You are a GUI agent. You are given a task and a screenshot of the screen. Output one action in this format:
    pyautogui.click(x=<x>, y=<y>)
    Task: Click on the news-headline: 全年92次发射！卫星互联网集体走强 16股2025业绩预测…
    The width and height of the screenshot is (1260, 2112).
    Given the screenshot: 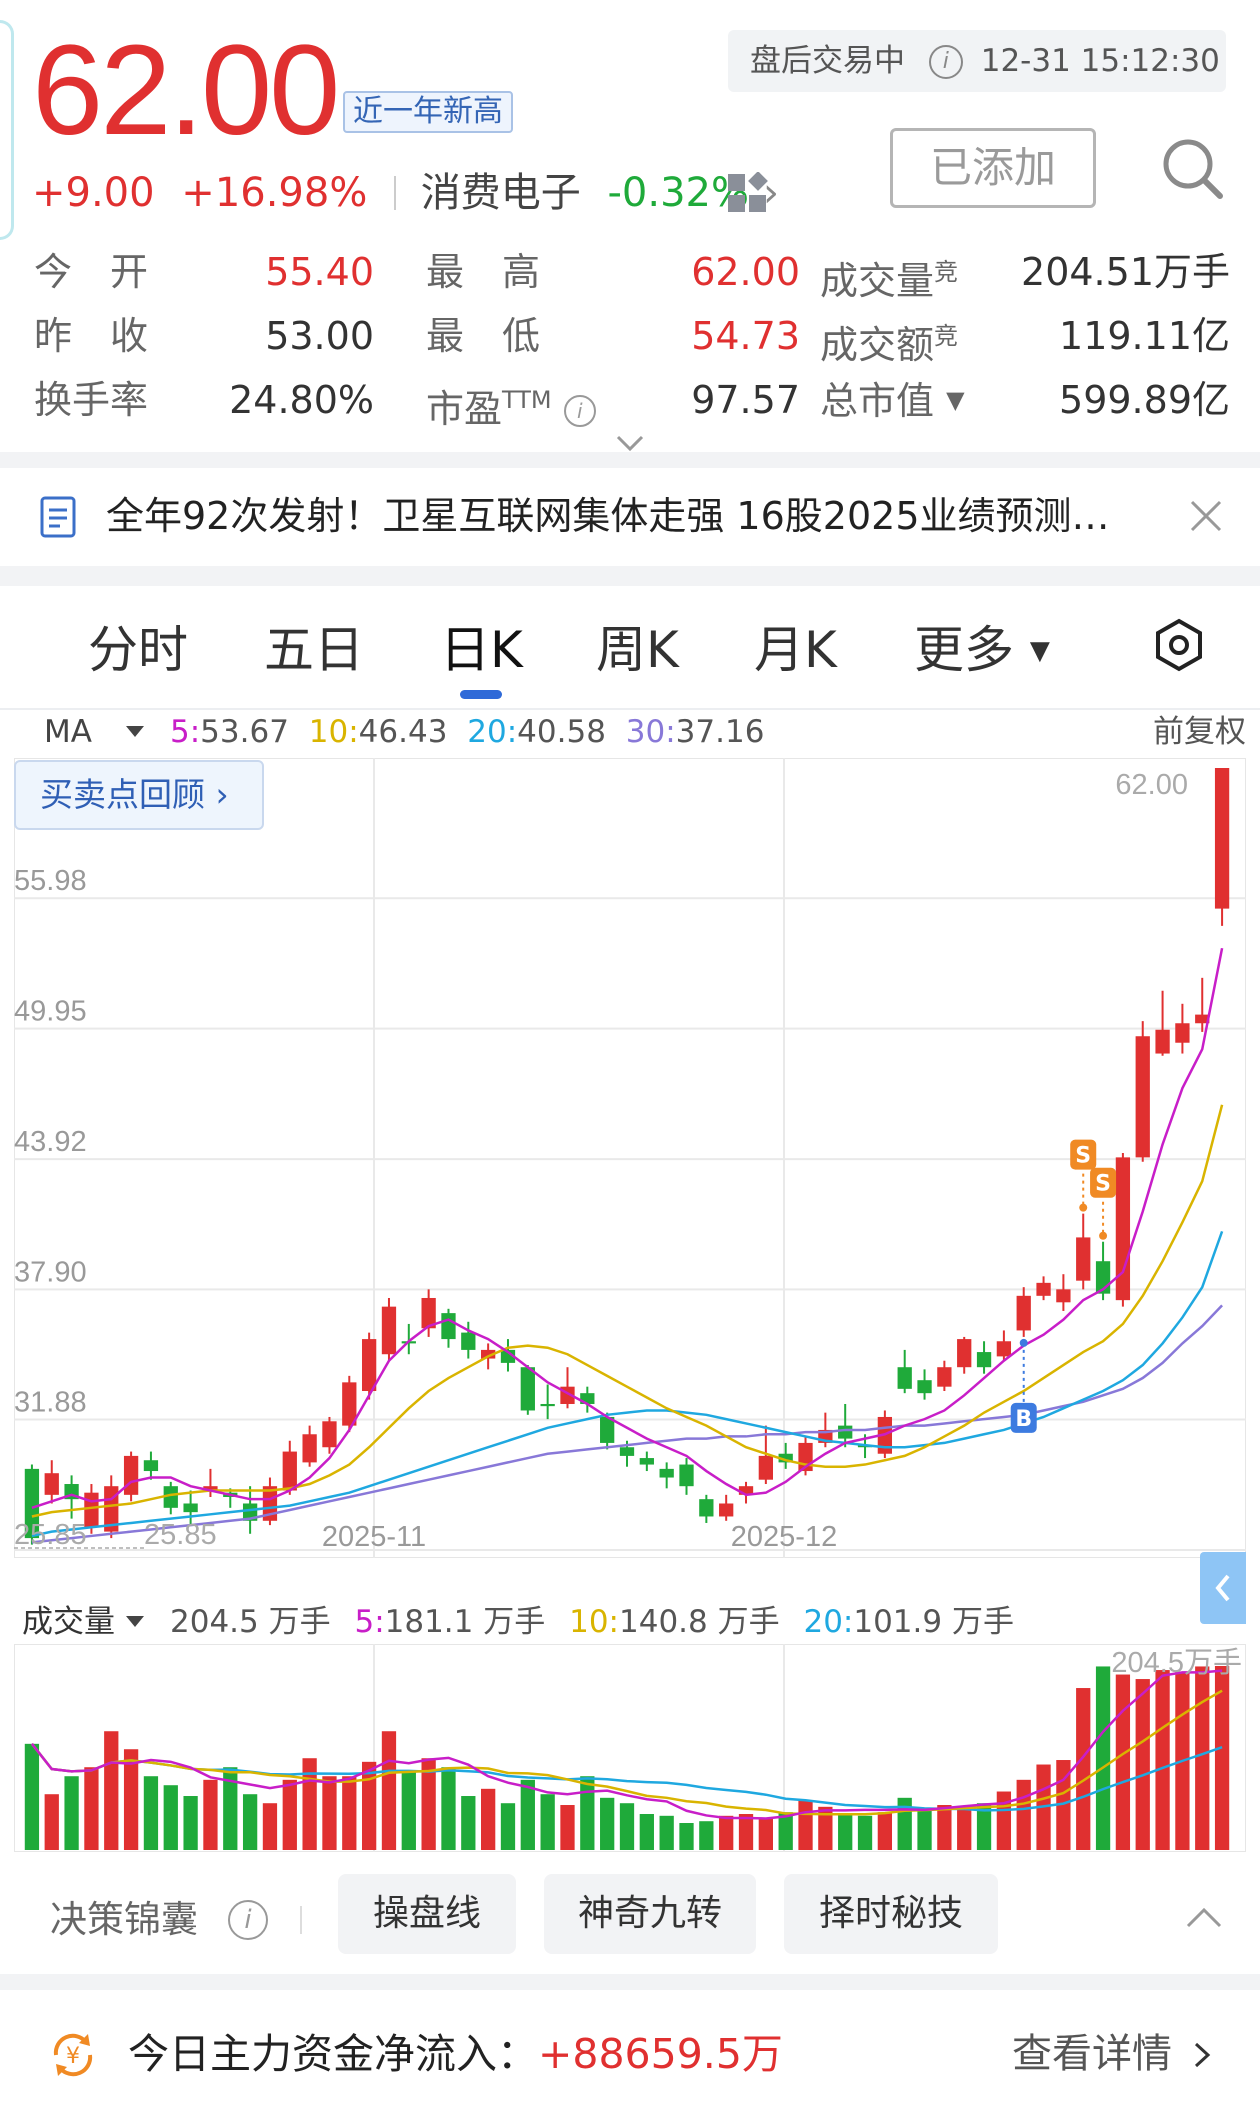 What is the action you would take?
    pyautogui.click(x=626, y=516)
    